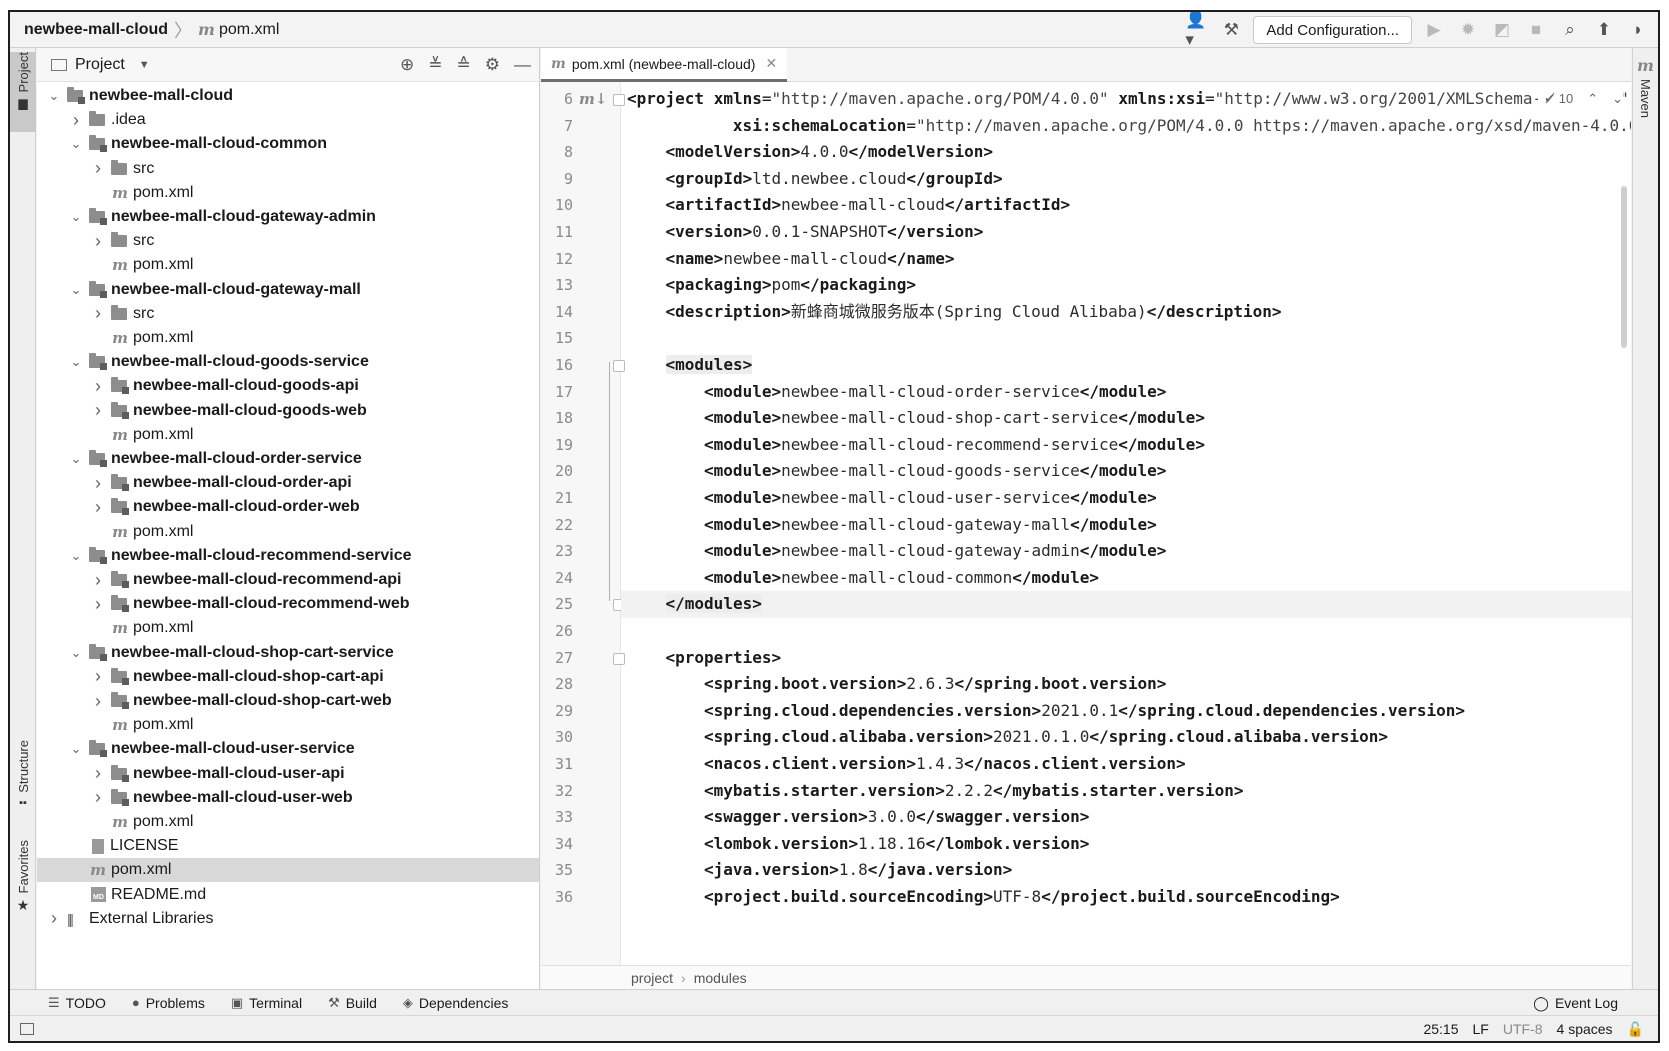 Image resolution: width=1669 pixels, height=1051 pixels. Describe the element at coordinates (1126, 870) in the screenshot. I see `code-line: <java.version>1.8</java.version>` at that location.